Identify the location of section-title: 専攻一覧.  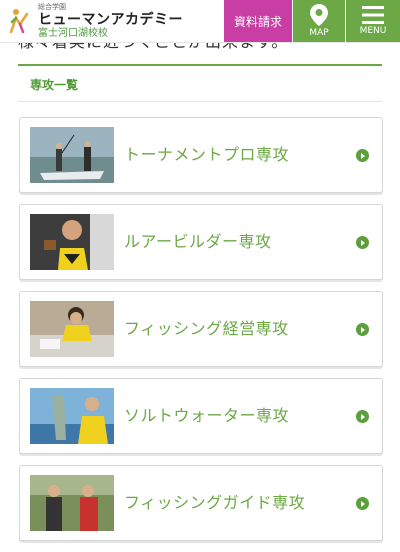
(54, 85).